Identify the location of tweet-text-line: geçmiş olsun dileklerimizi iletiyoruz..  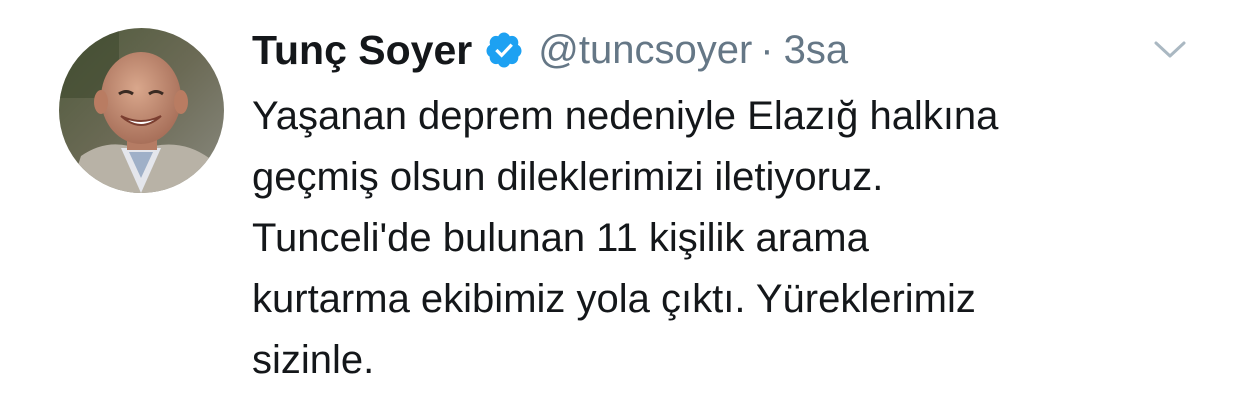
(568, 177).